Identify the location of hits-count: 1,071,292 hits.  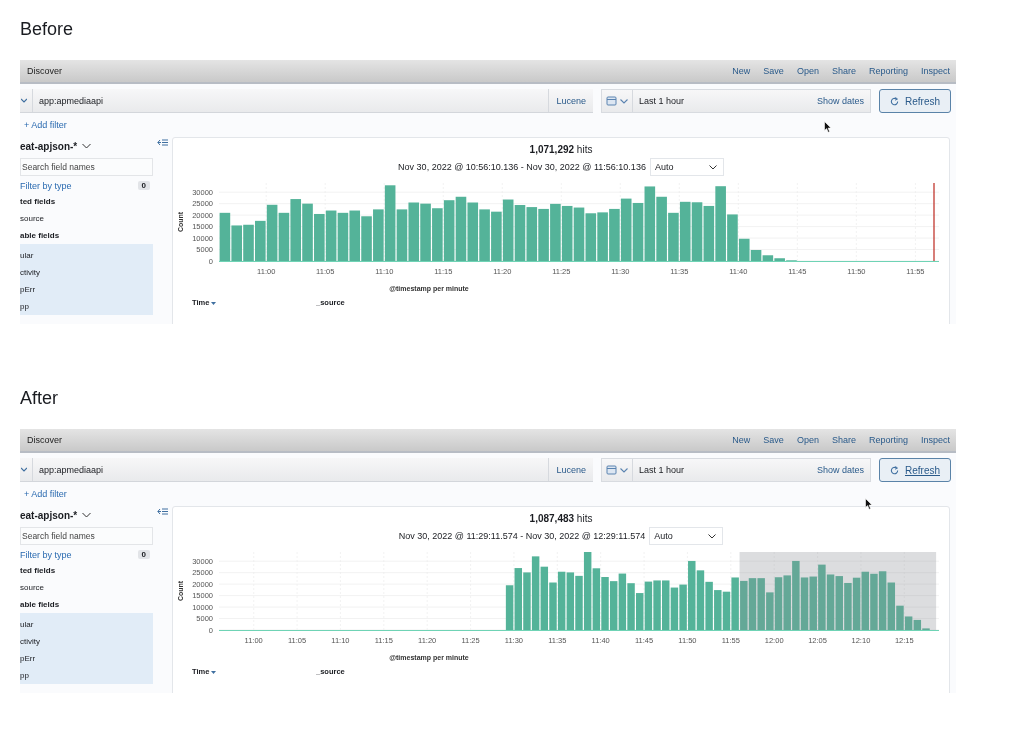
(561, 149).